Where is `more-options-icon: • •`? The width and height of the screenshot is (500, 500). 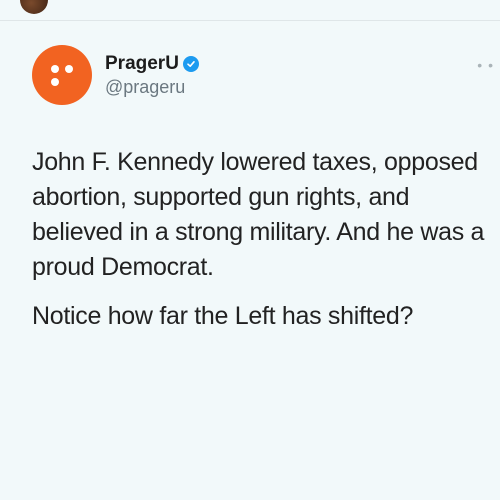 more-options-icon: • • is located at coordinates (485, 65).